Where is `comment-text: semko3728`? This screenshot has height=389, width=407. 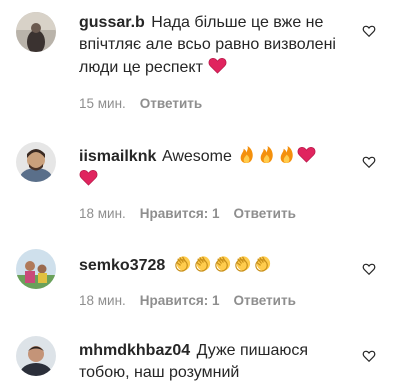
comment-text: semko3728 is located at coordinates (209, 265).